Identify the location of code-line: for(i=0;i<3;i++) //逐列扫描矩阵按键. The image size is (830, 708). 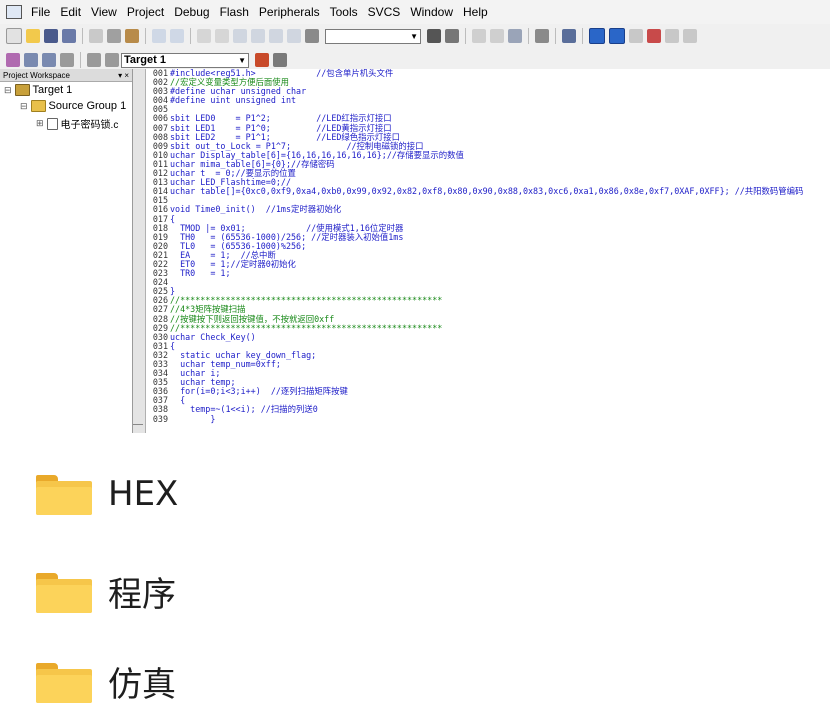
(486, 391).